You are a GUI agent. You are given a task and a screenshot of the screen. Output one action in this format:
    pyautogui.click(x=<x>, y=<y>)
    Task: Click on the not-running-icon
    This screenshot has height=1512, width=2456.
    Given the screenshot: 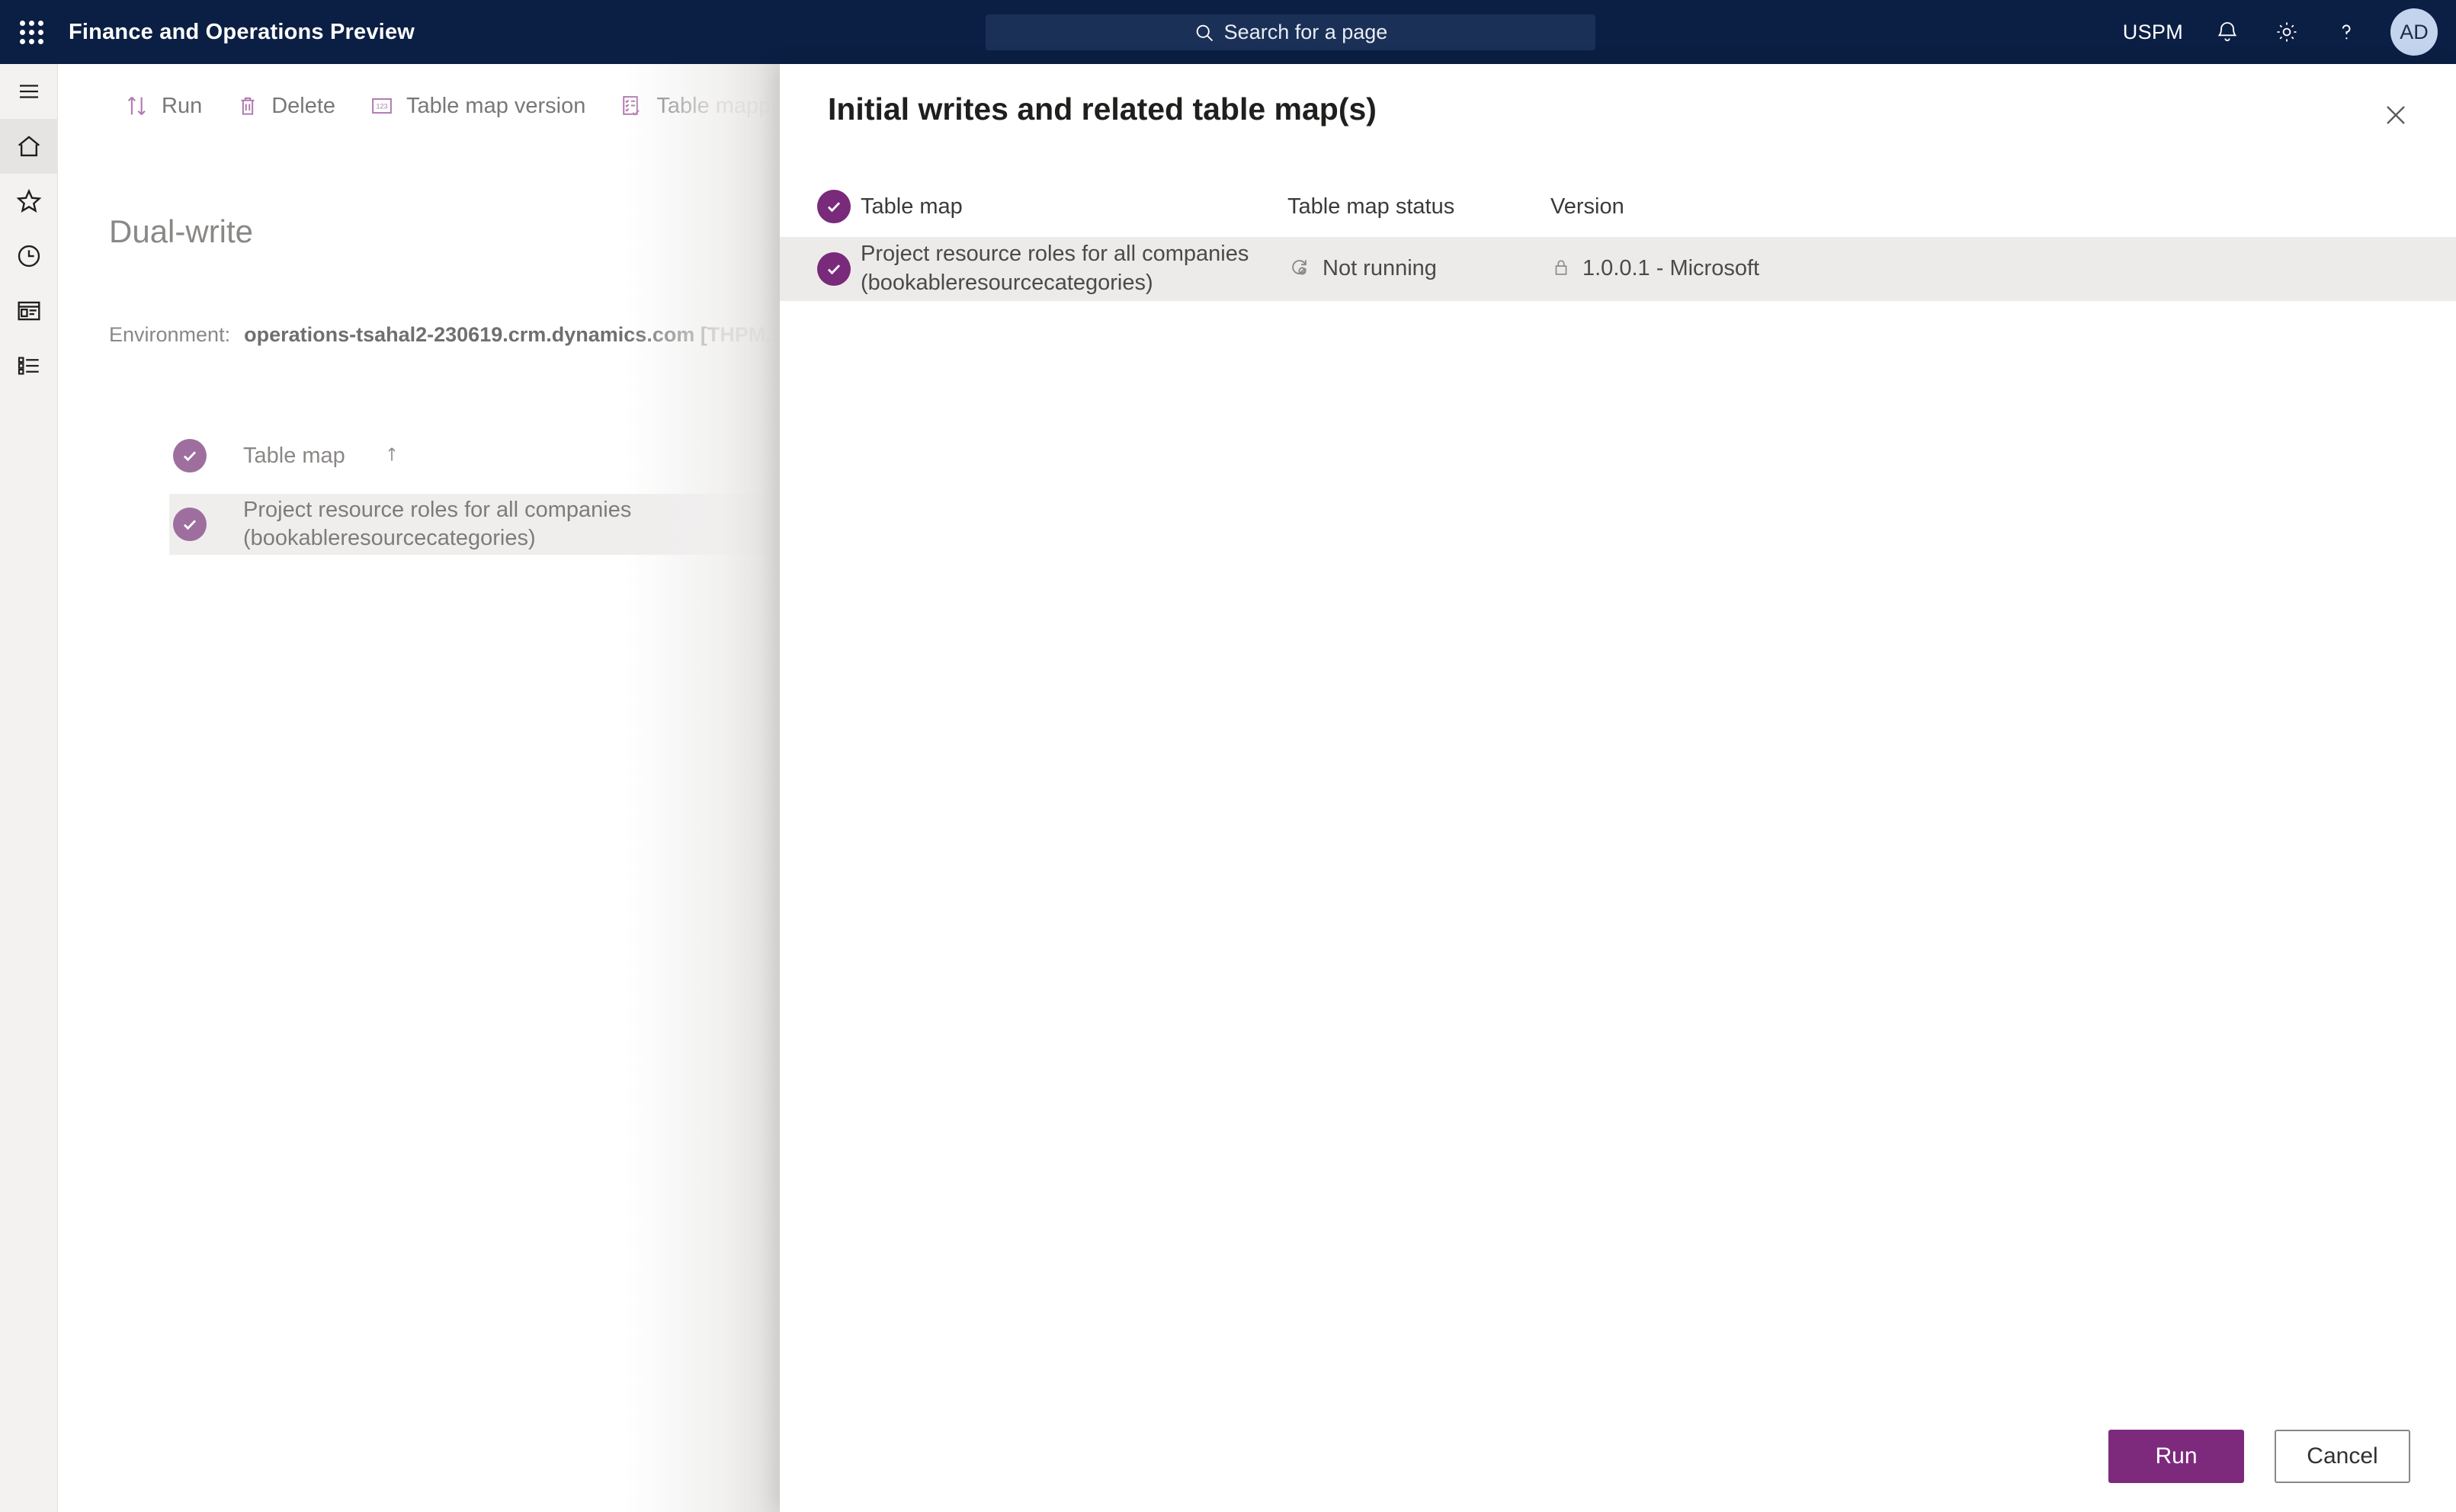 What is the action you would take?
    pyautogui.click(x=1299, y=269)
    